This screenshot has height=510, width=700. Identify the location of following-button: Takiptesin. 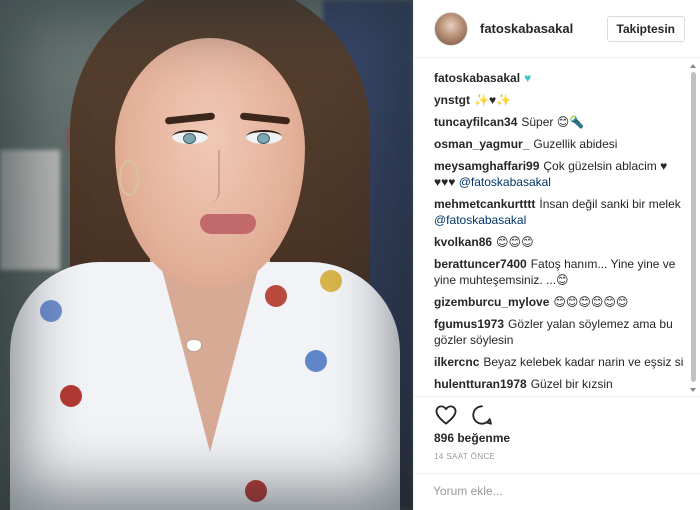
(645, 28).